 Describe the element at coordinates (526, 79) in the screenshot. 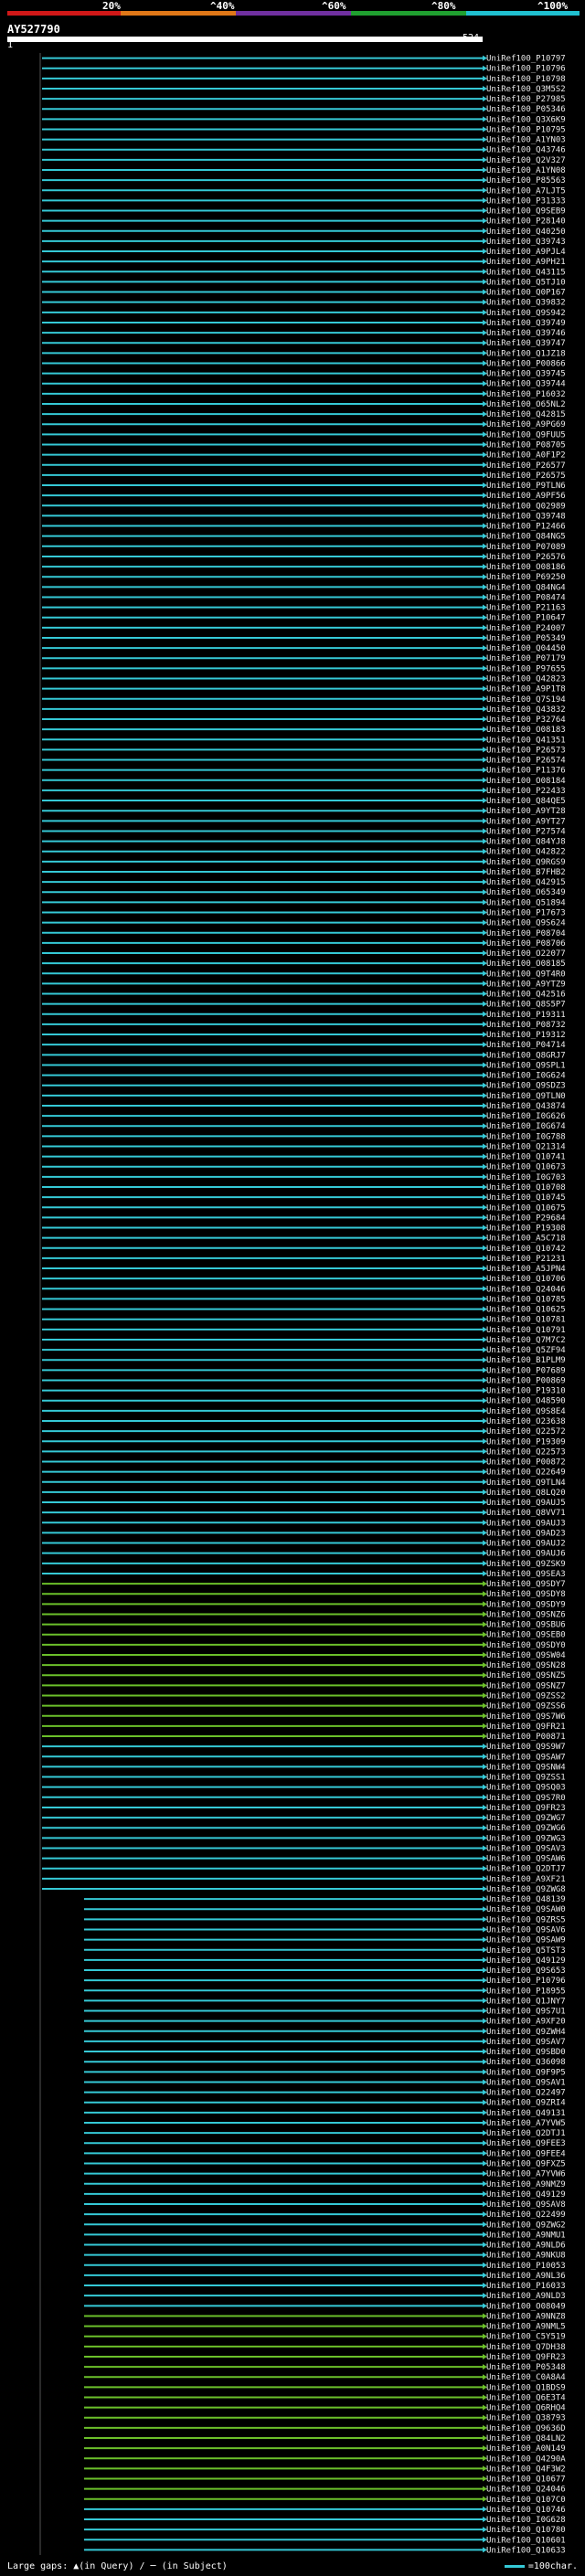

I see `hit-label: UniRef100_P10798` at that location.